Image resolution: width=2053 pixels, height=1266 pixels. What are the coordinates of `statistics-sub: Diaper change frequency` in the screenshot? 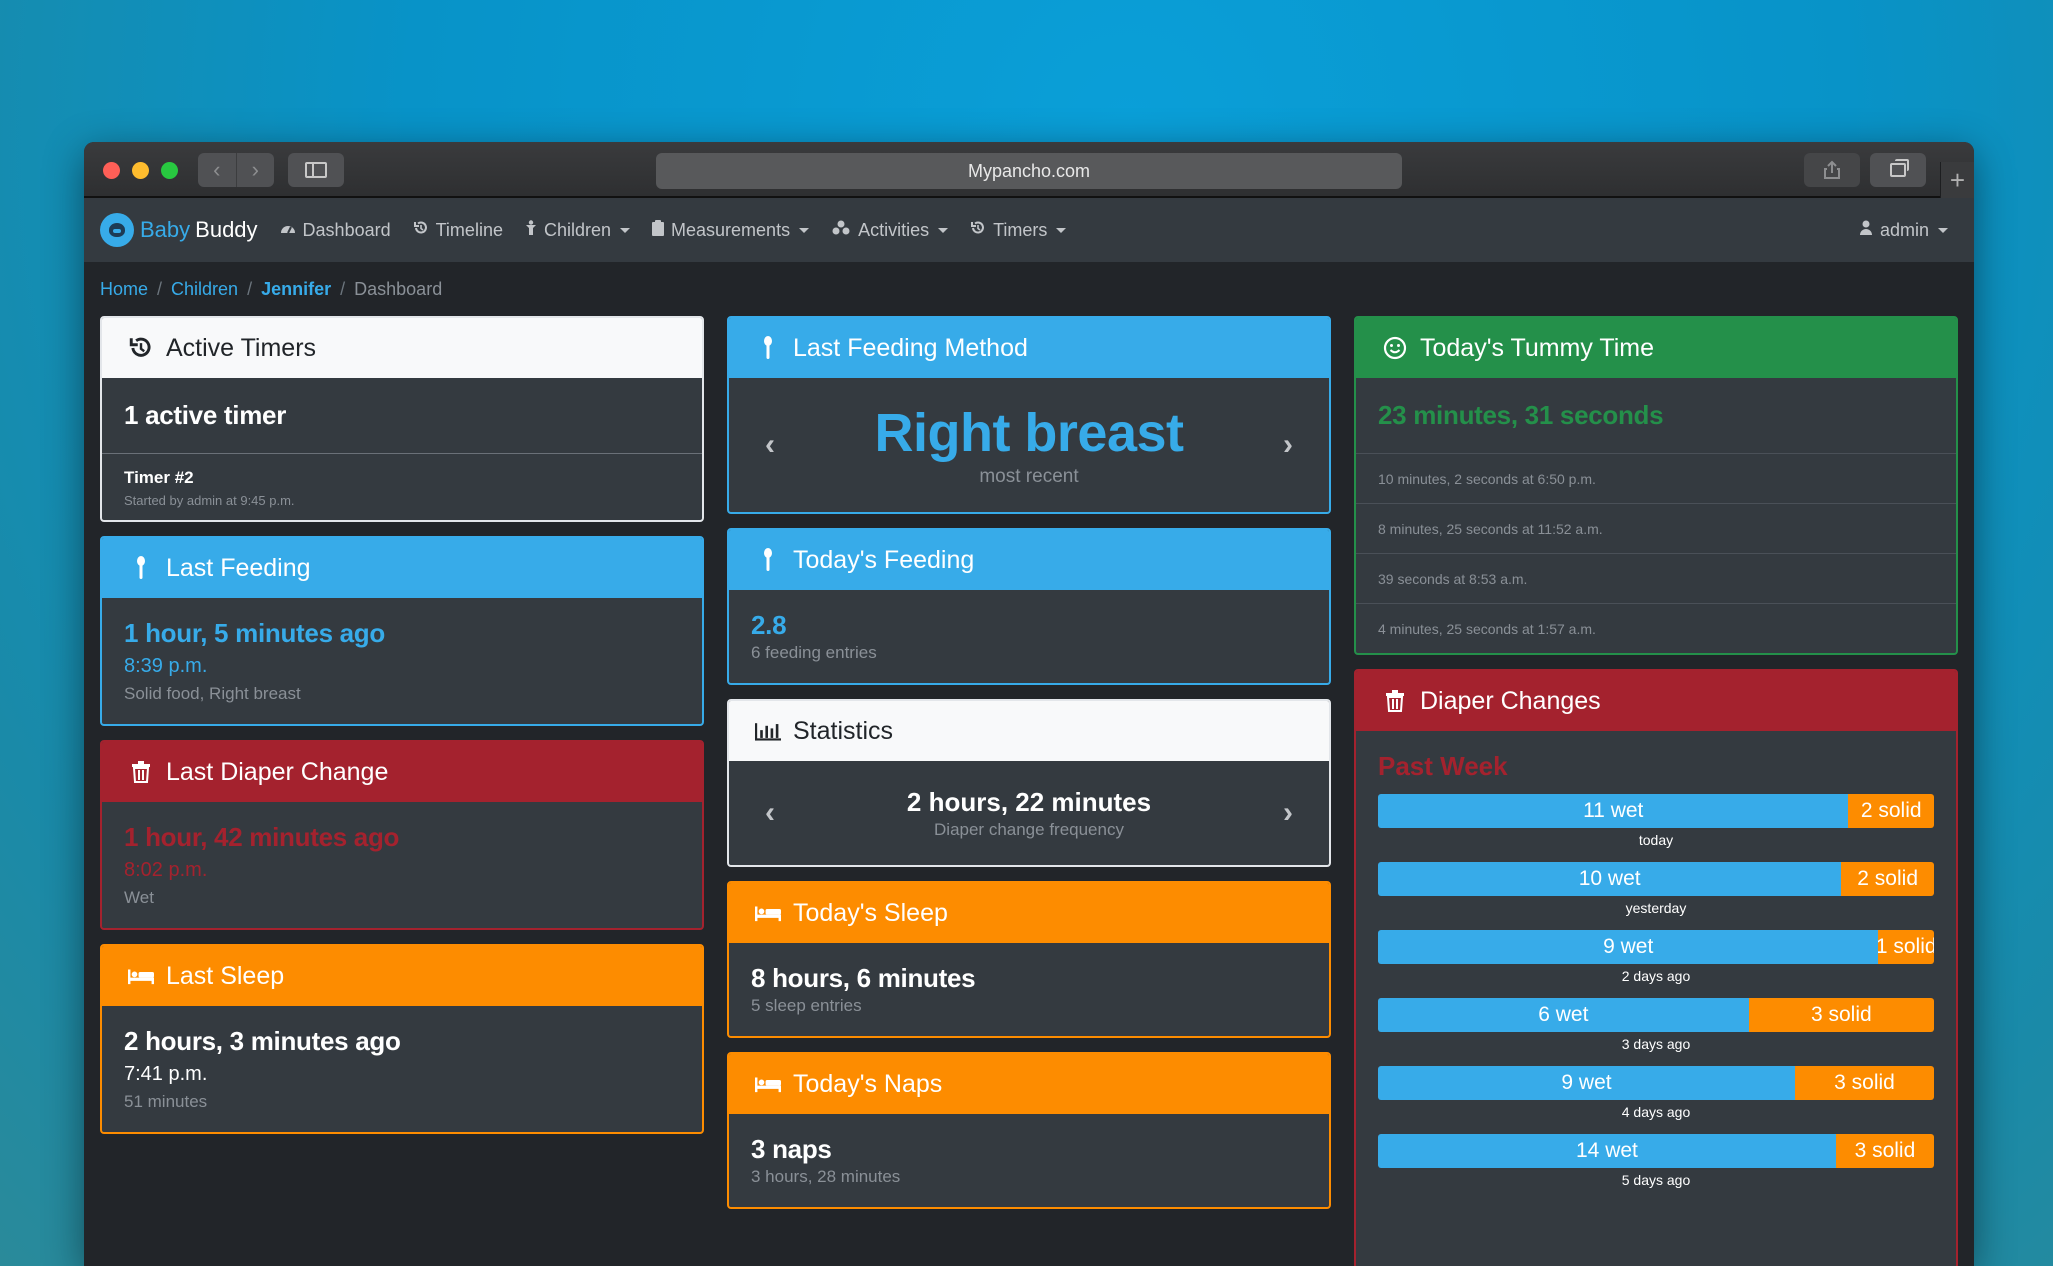 It's located at (1029, 829).